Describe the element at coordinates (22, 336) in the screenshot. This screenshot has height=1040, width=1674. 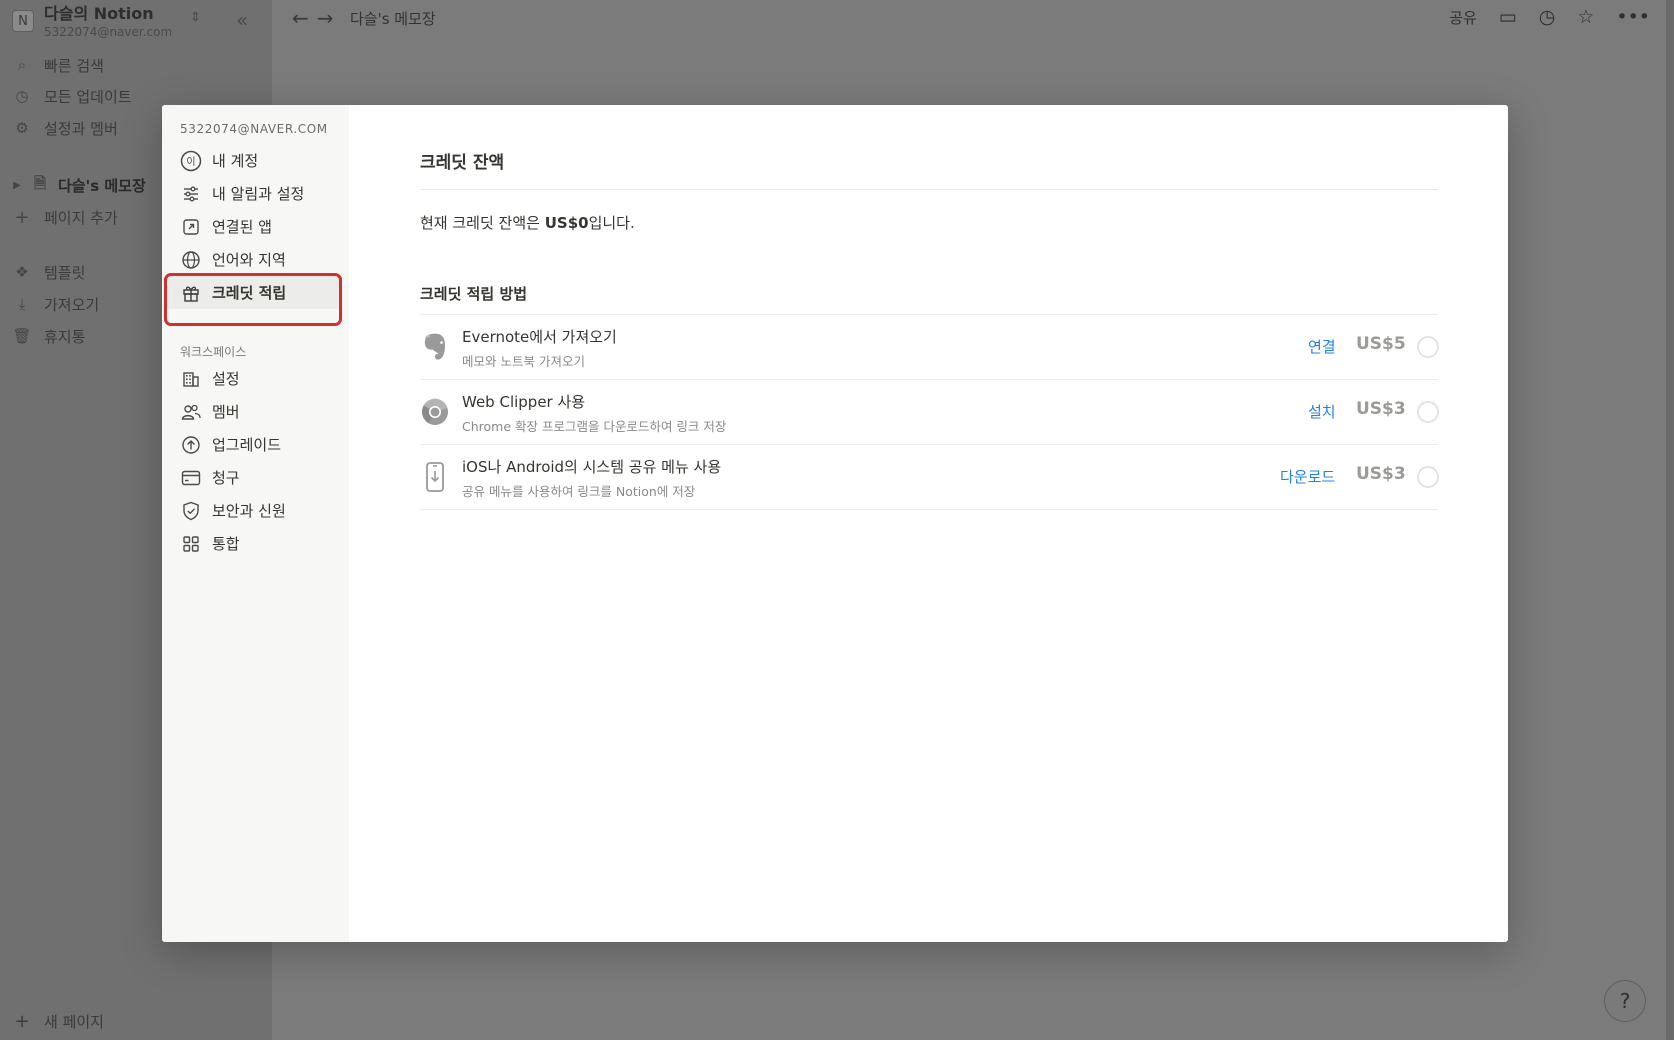
I see `trash-icon: 🗑` at that location.